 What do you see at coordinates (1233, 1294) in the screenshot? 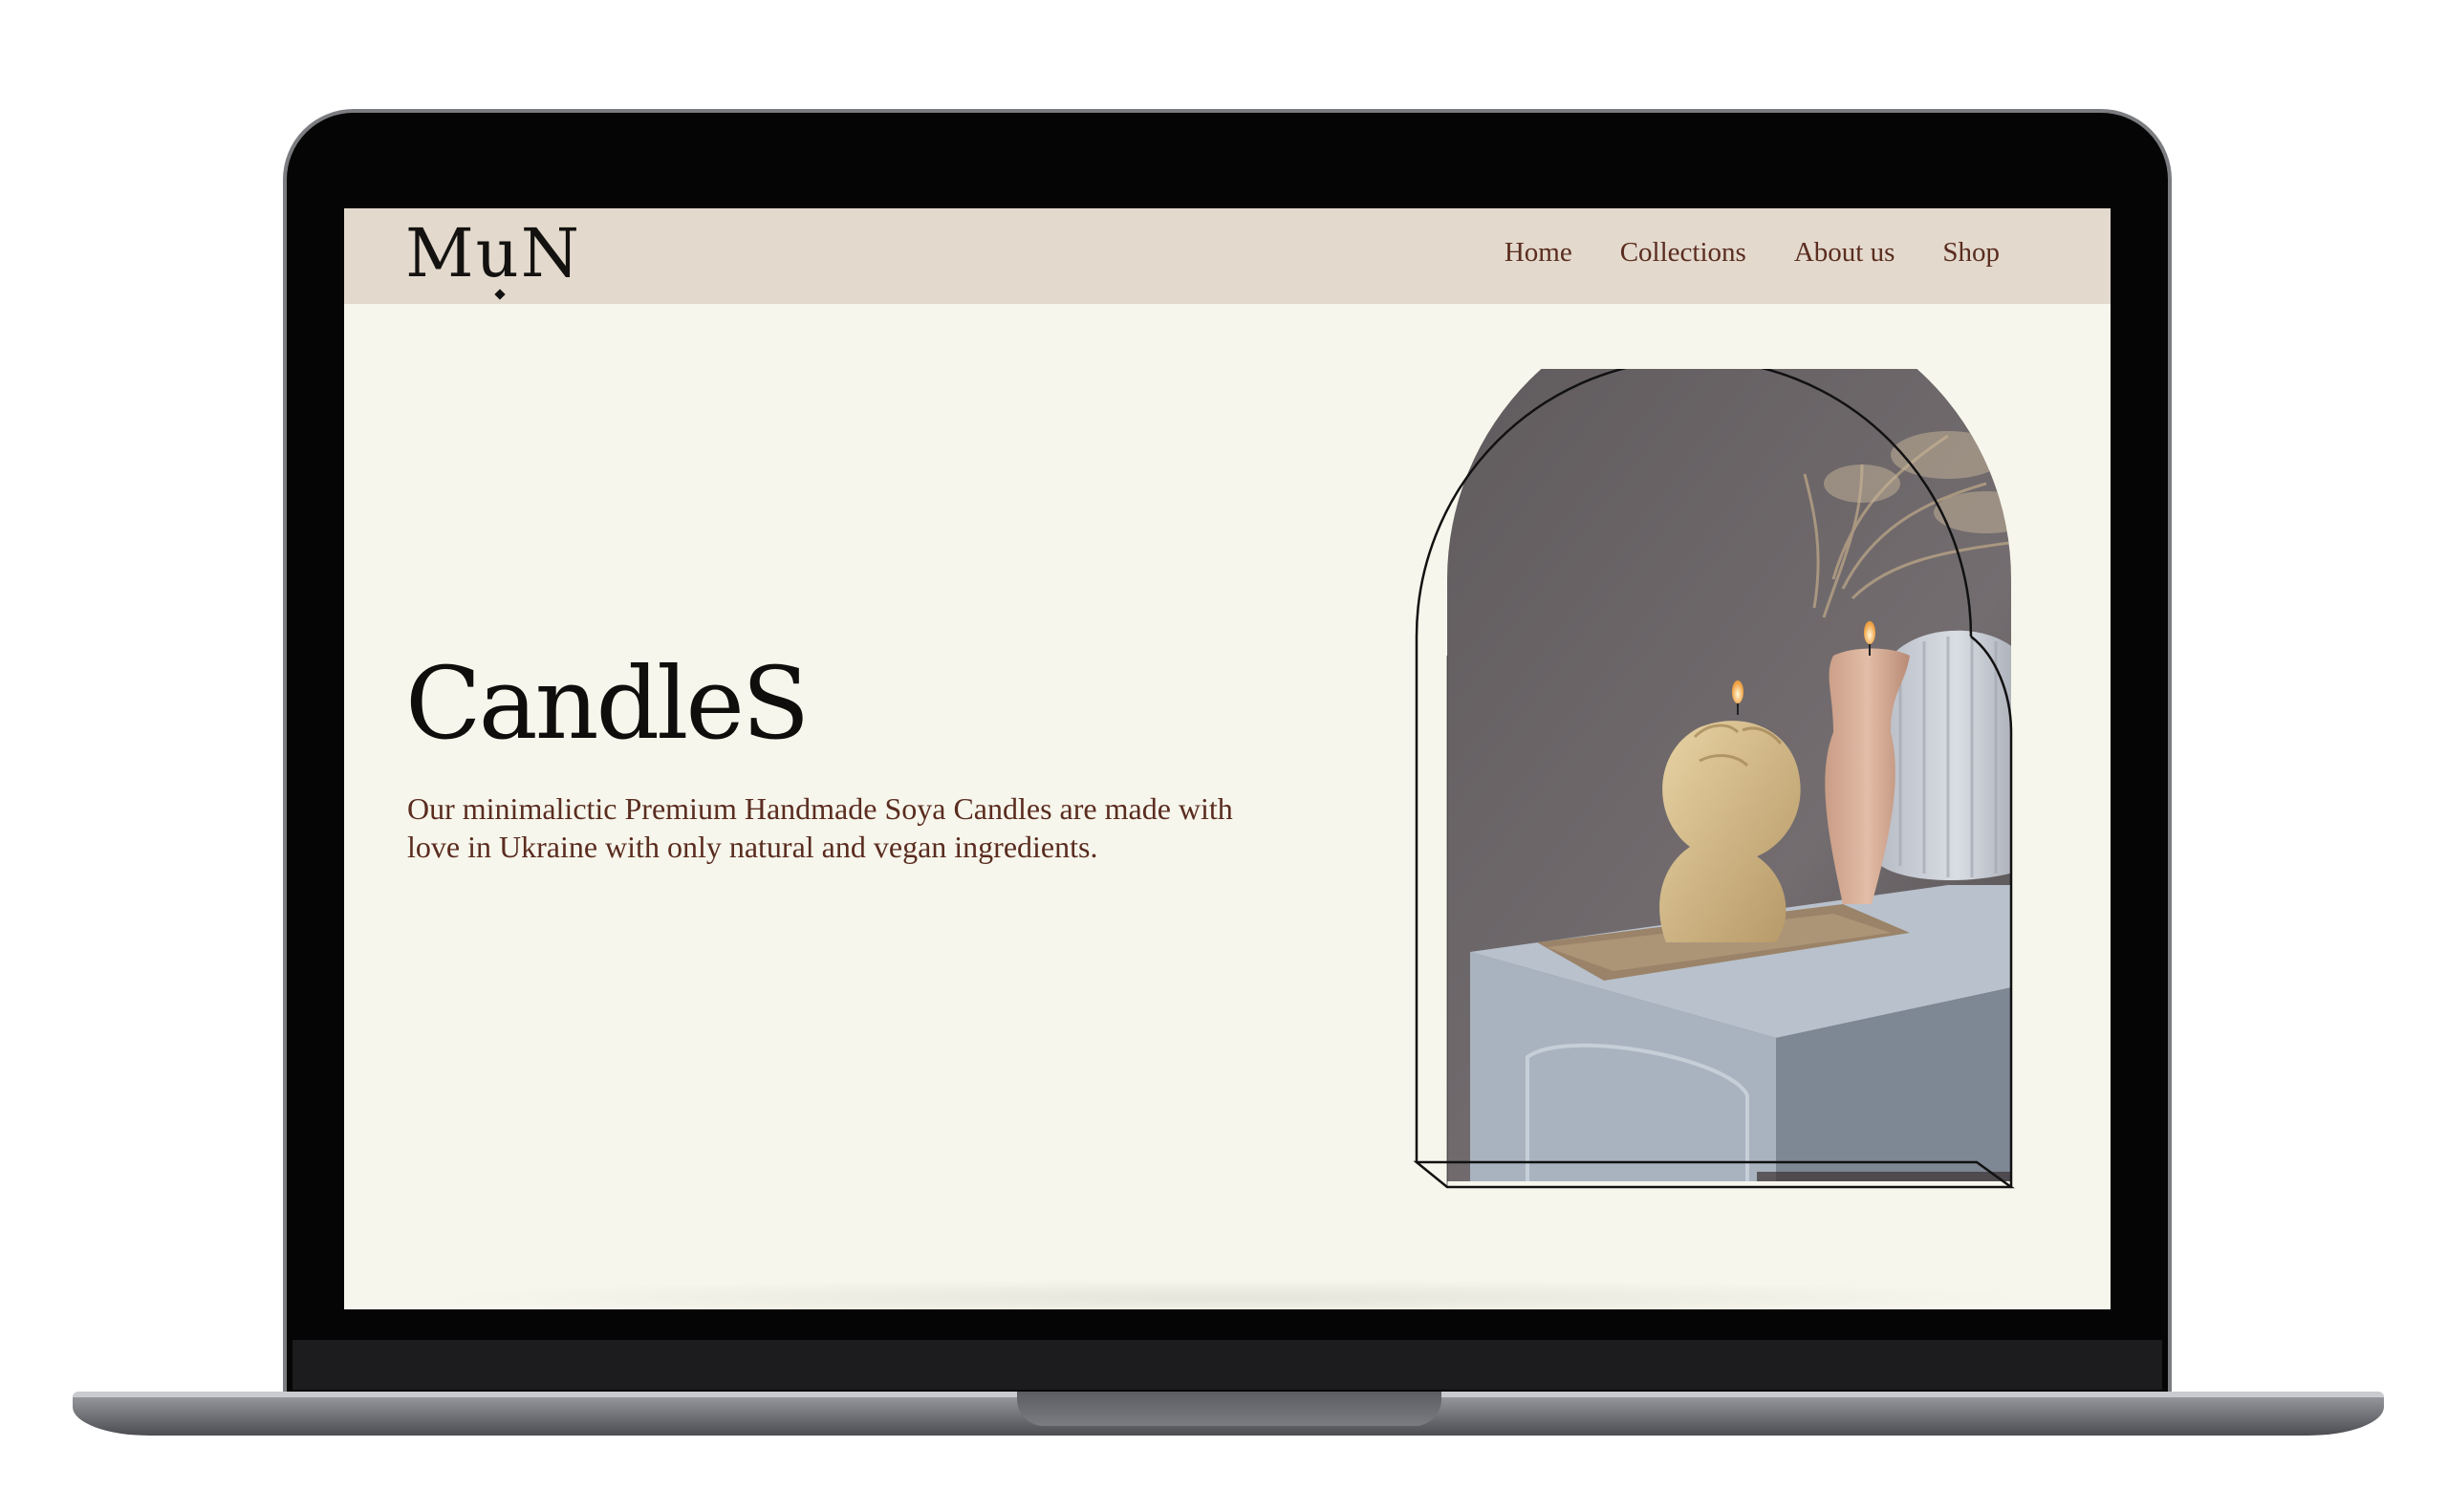
I see `content-shadow` at bounding box center [1233, 1294].